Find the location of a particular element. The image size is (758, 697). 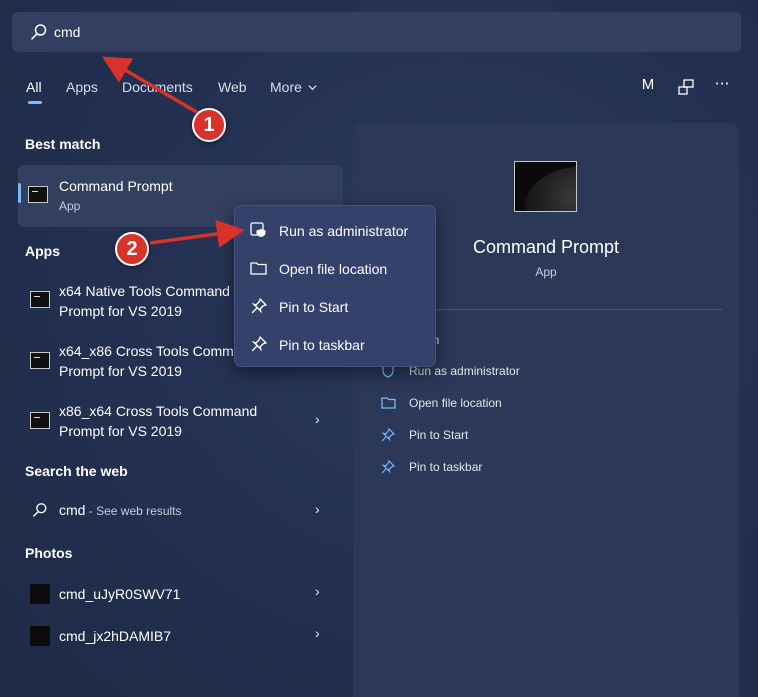

annotation-badge-2: 2 is located at coordinates (132, 249).